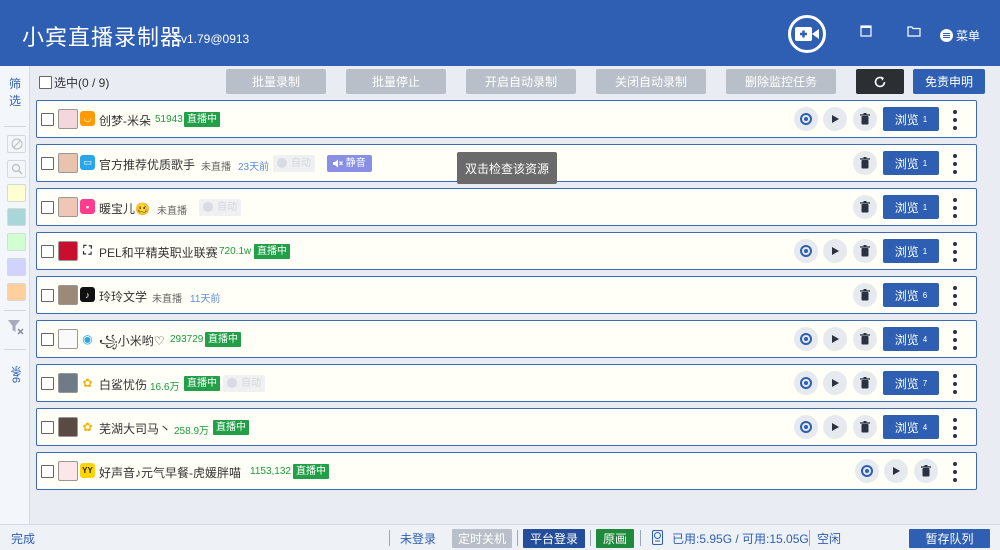 Image resolution: width=1000 pixels, height=550 pixels. What do you see at coordinates (123, 297) in the screenshot?
I see `streamer-name: 玲玲文学` at bounding box center [123, 297].